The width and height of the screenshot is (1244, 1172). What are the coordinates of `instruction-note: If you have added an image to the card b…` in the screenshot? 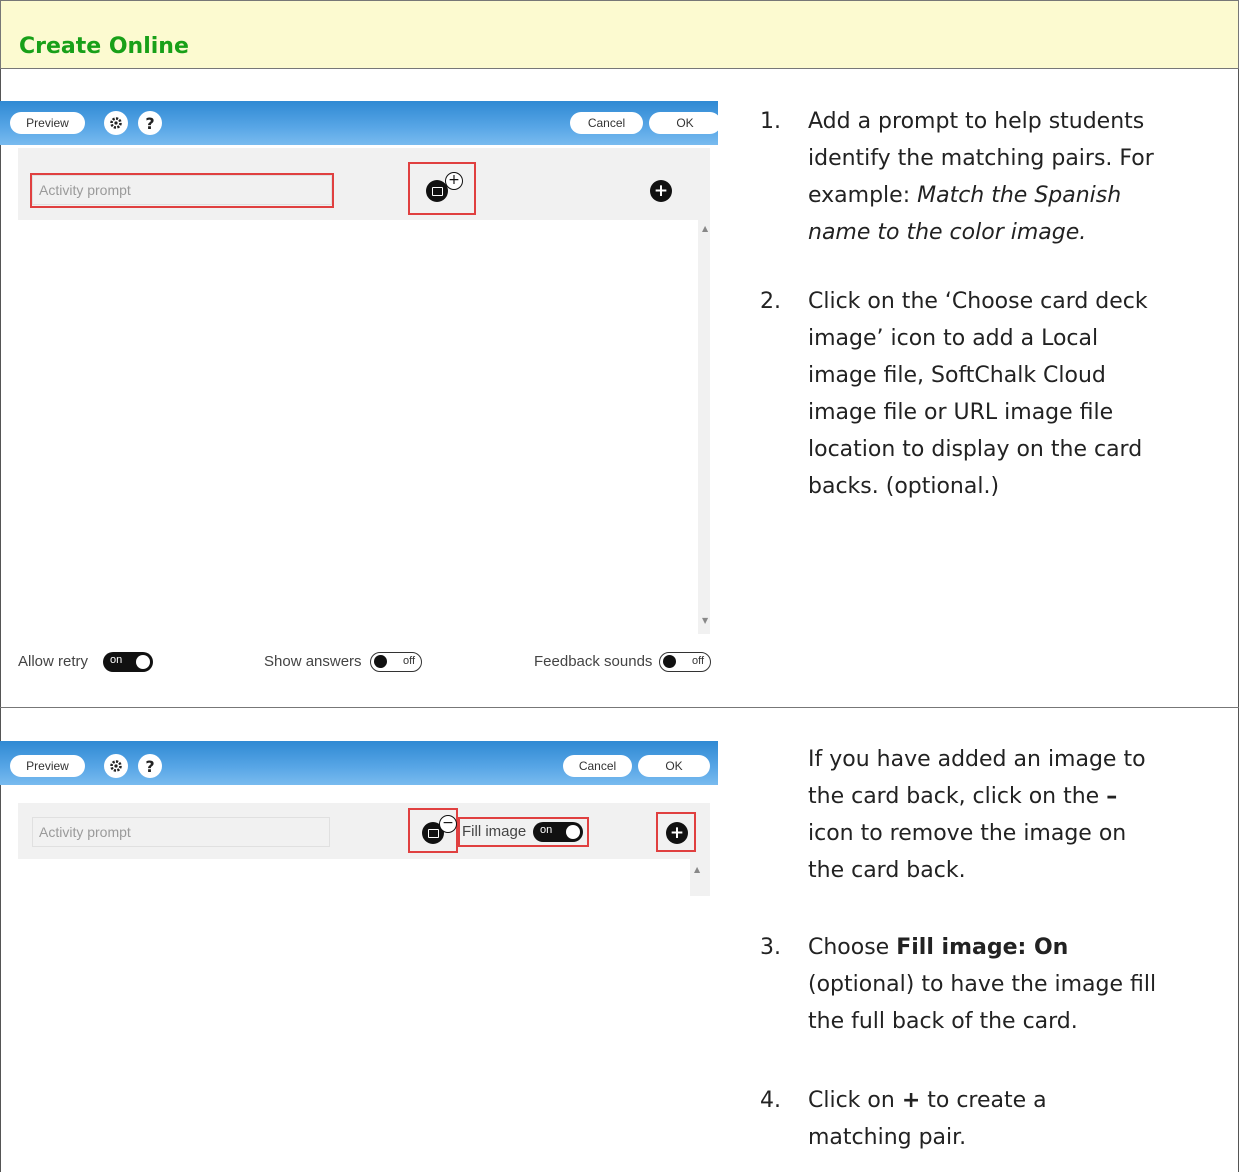 It's located at (977, 815).